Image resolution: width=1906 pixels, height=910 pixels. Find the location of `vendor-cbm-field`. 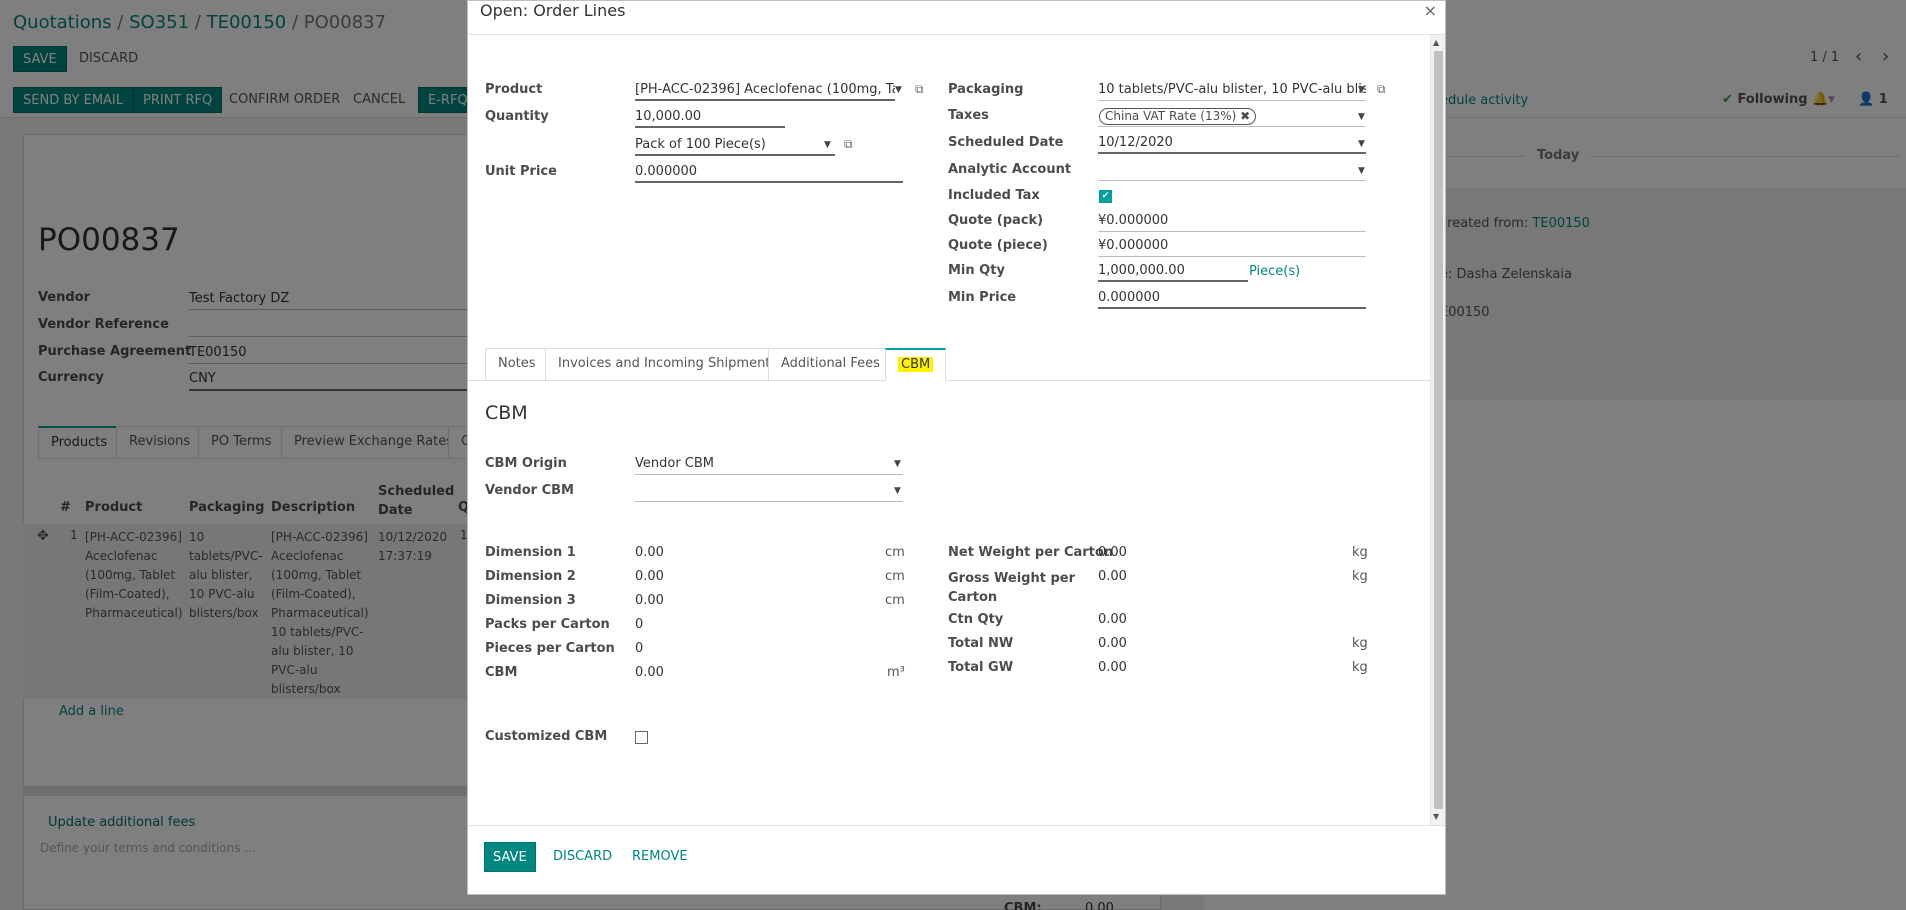

vendor-cbm-field is located at coordinates (769, 492).